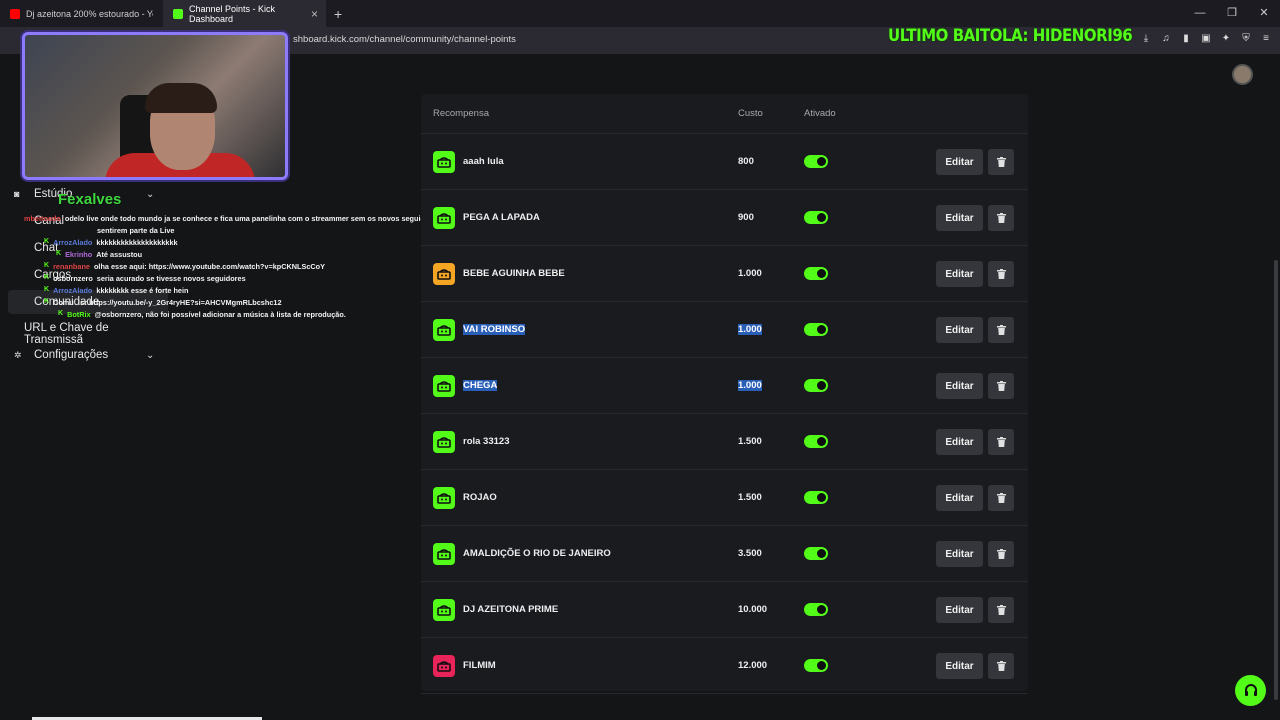 The height and width of the screenshot is (720, 1280). Describe the element at coordinates (1264, 13) in the screenshot. I see `close-window-button: ✕` at that location.